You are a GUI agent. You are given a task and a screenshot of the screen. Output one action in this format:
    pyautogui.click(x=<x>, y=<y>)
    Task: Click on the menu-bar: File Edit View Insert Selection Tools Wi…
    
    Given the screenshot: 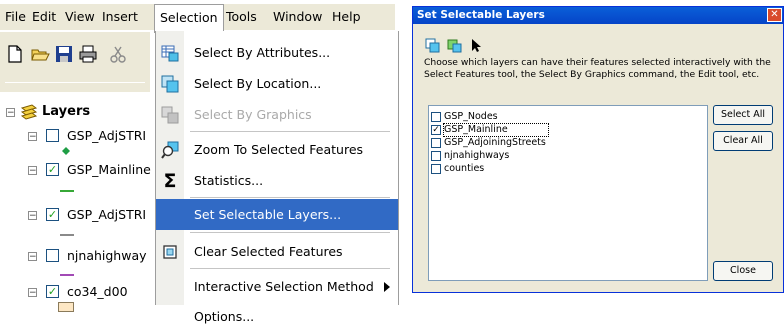 What is the action you would take?
    pyautogui.click(x=197, y=18)
    